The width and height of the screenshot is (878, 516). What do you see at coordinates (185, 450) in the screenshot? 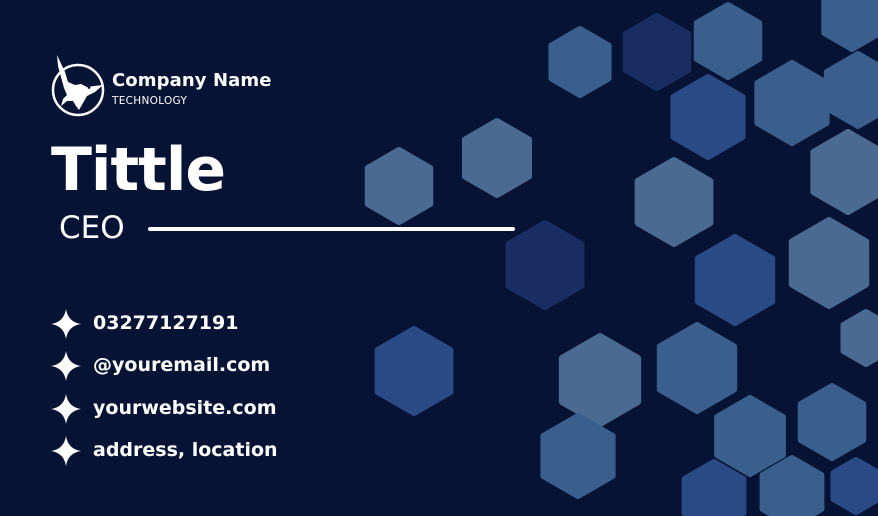
I see `address-text: address, location` at bounding box center [185, 450].